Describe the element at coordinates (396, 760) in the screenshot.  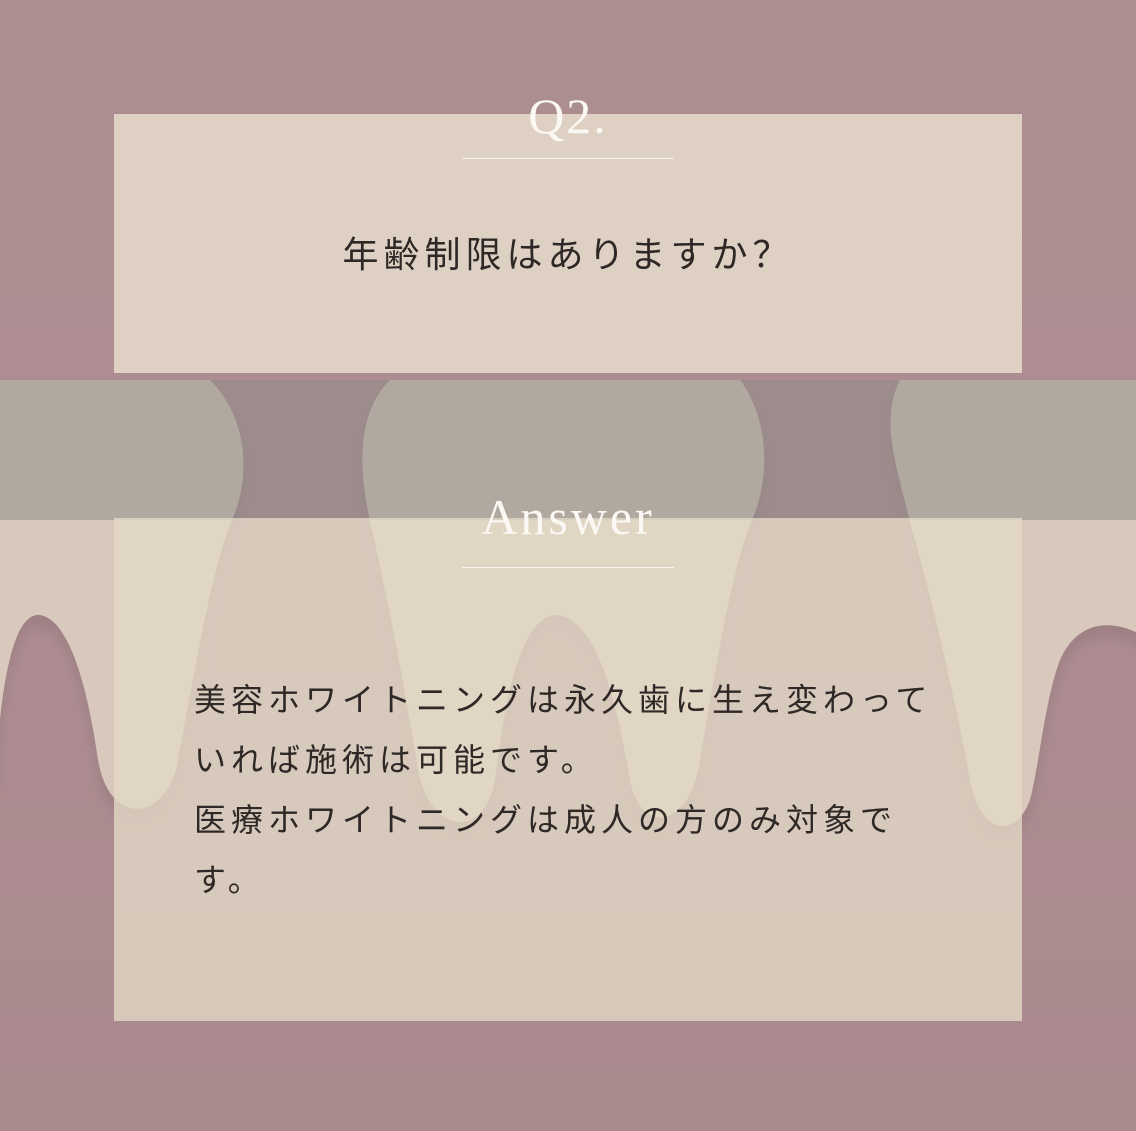
I see `answer-line: いれば施術は可能です。` at that location.